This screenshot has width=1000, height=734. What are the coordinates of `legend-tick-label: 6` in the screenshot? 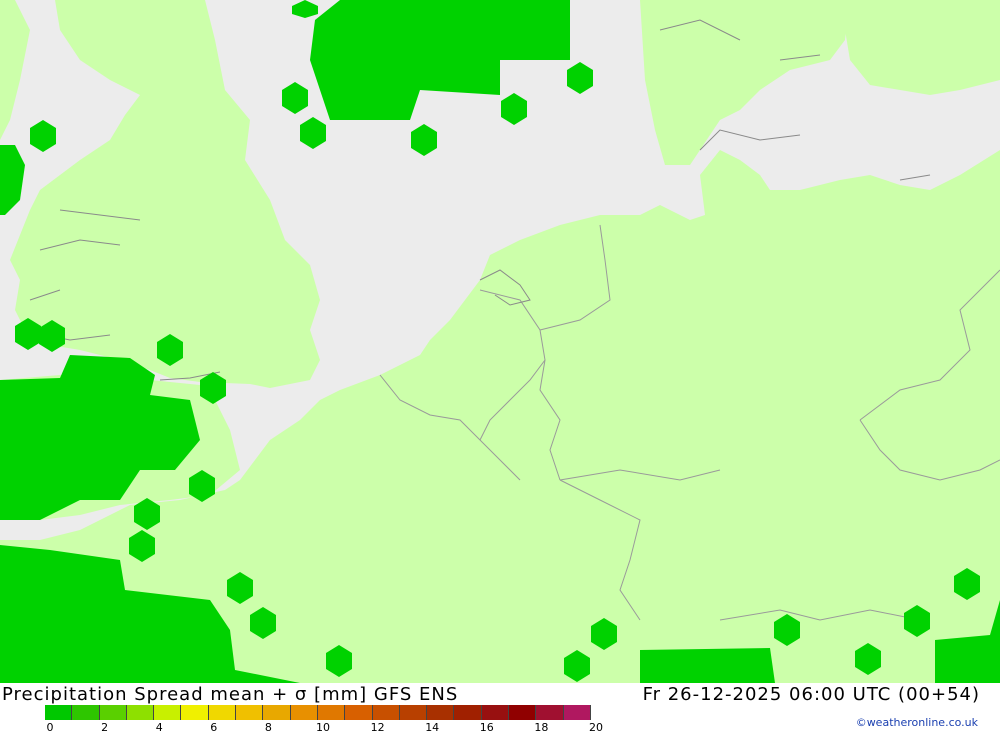 It's located at (214, 727).